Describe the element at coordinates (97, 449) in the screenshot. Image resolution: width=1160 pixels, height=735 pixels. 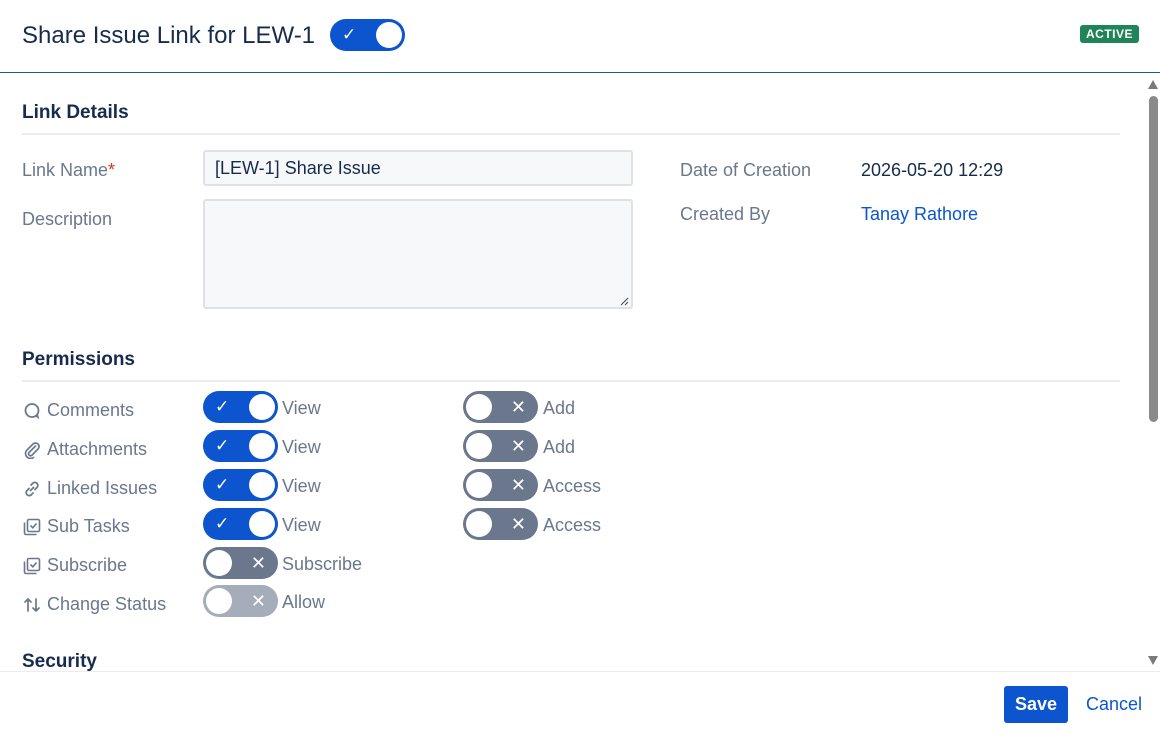
I see `permission-label: Attachments` at that location.